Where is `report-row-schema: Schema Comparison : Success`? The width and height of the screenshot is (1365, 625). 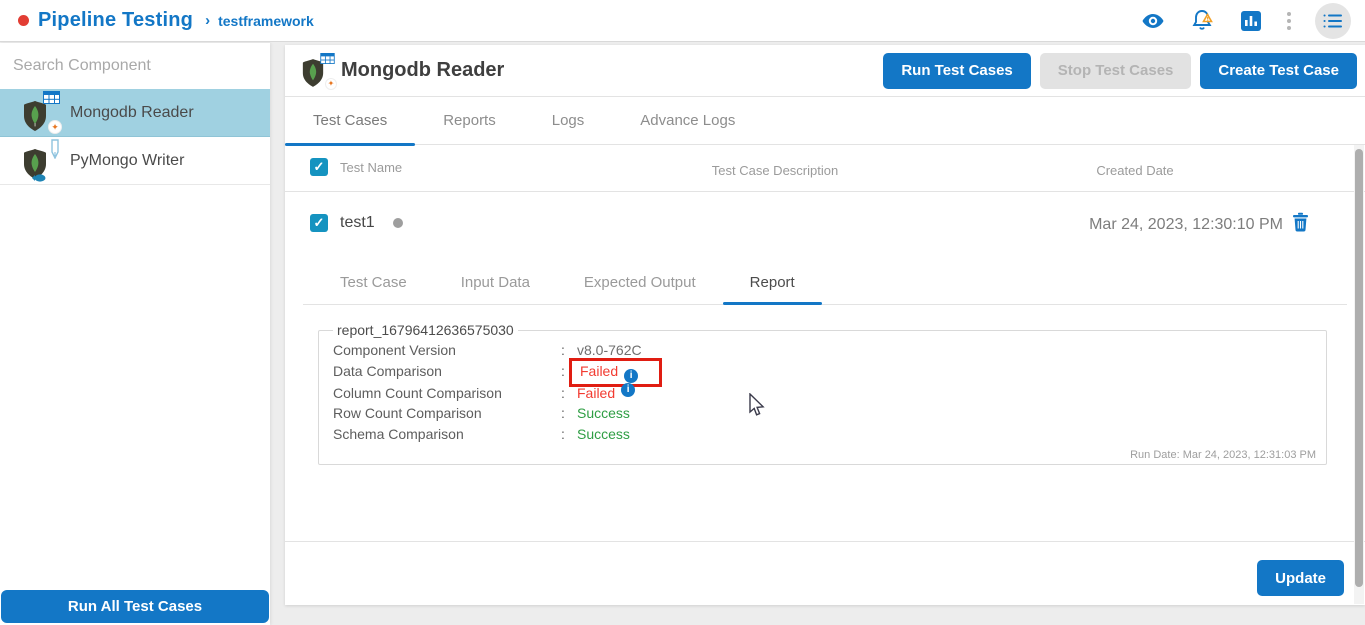
report-row-schema: Schema Comparison : Success is located at coordinates (823, 434).